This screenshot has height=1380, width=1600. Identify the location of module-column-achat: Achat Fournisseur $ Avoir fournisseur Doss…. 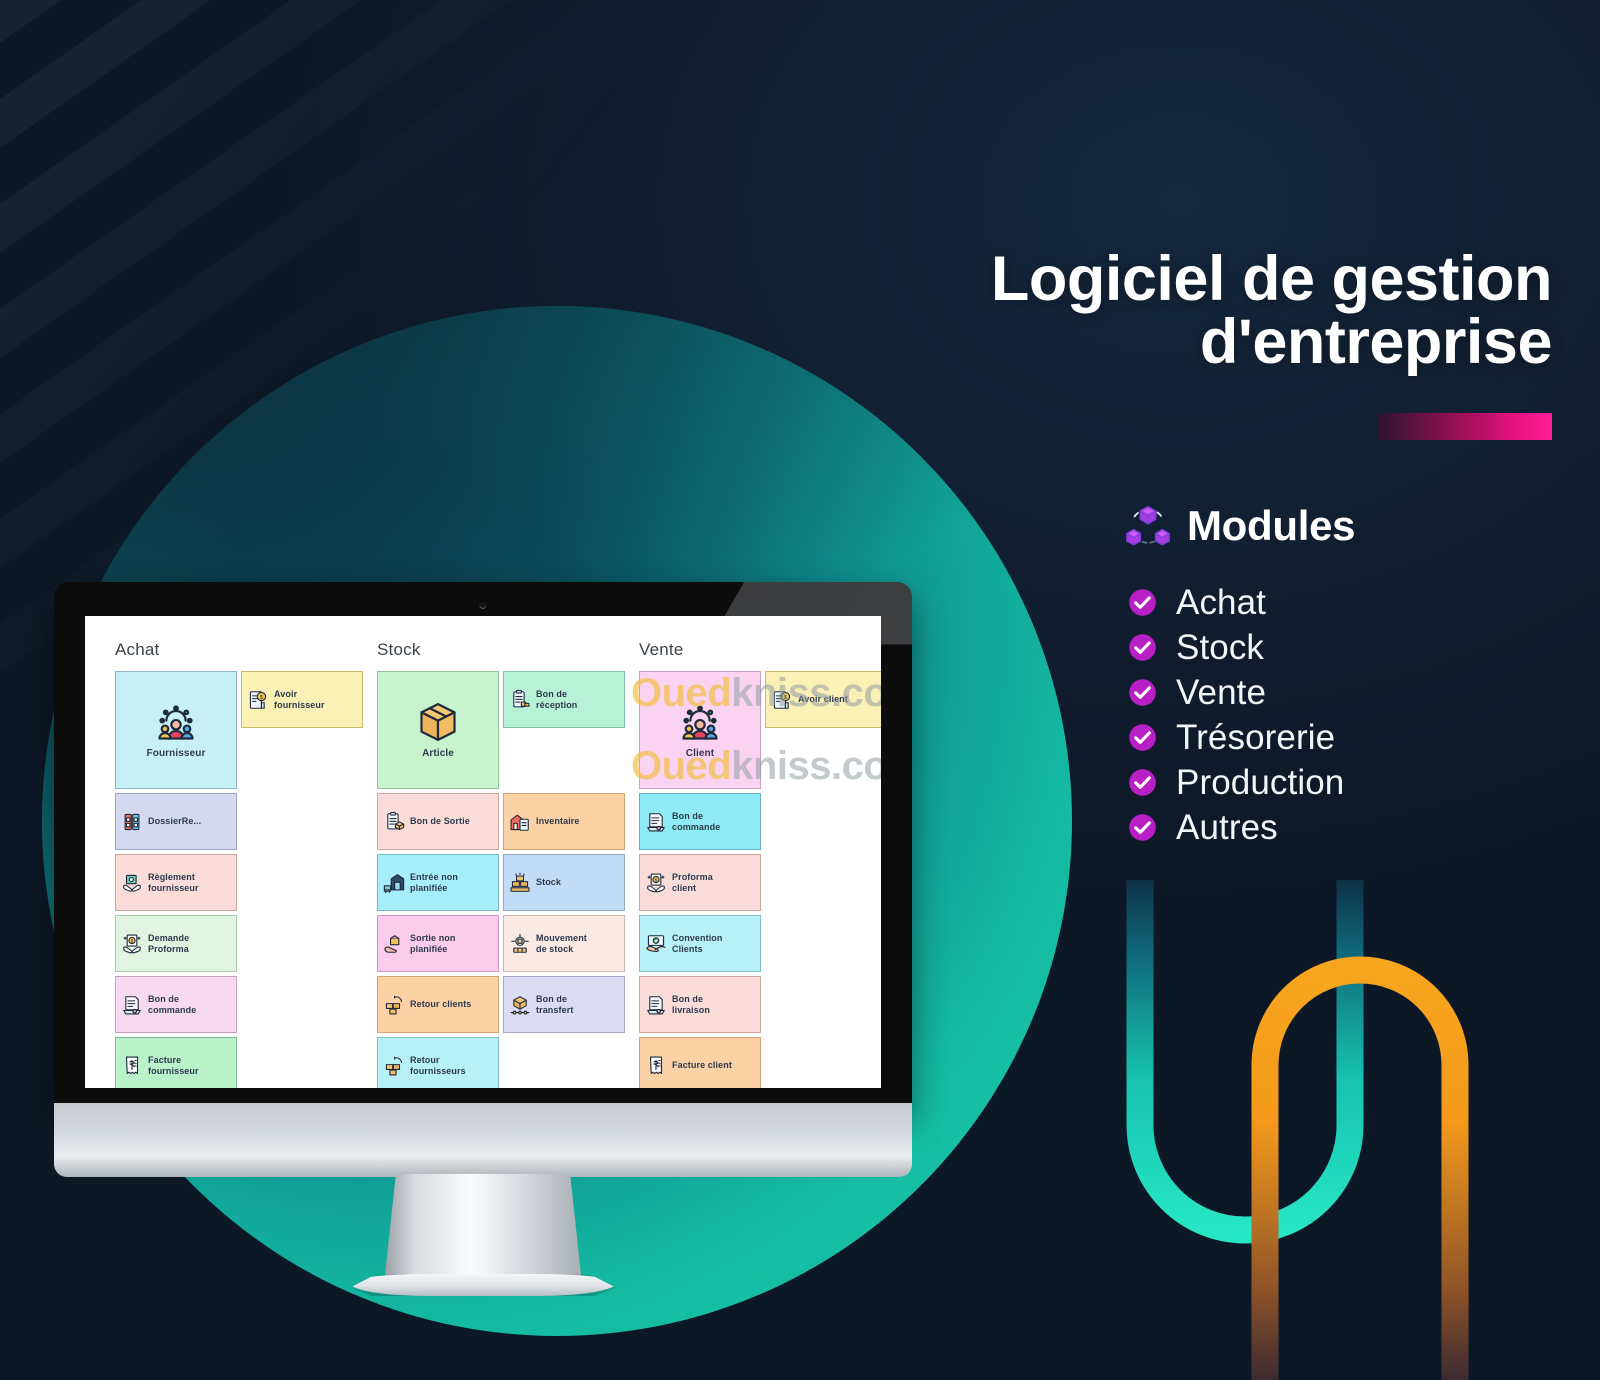
(232, 864).